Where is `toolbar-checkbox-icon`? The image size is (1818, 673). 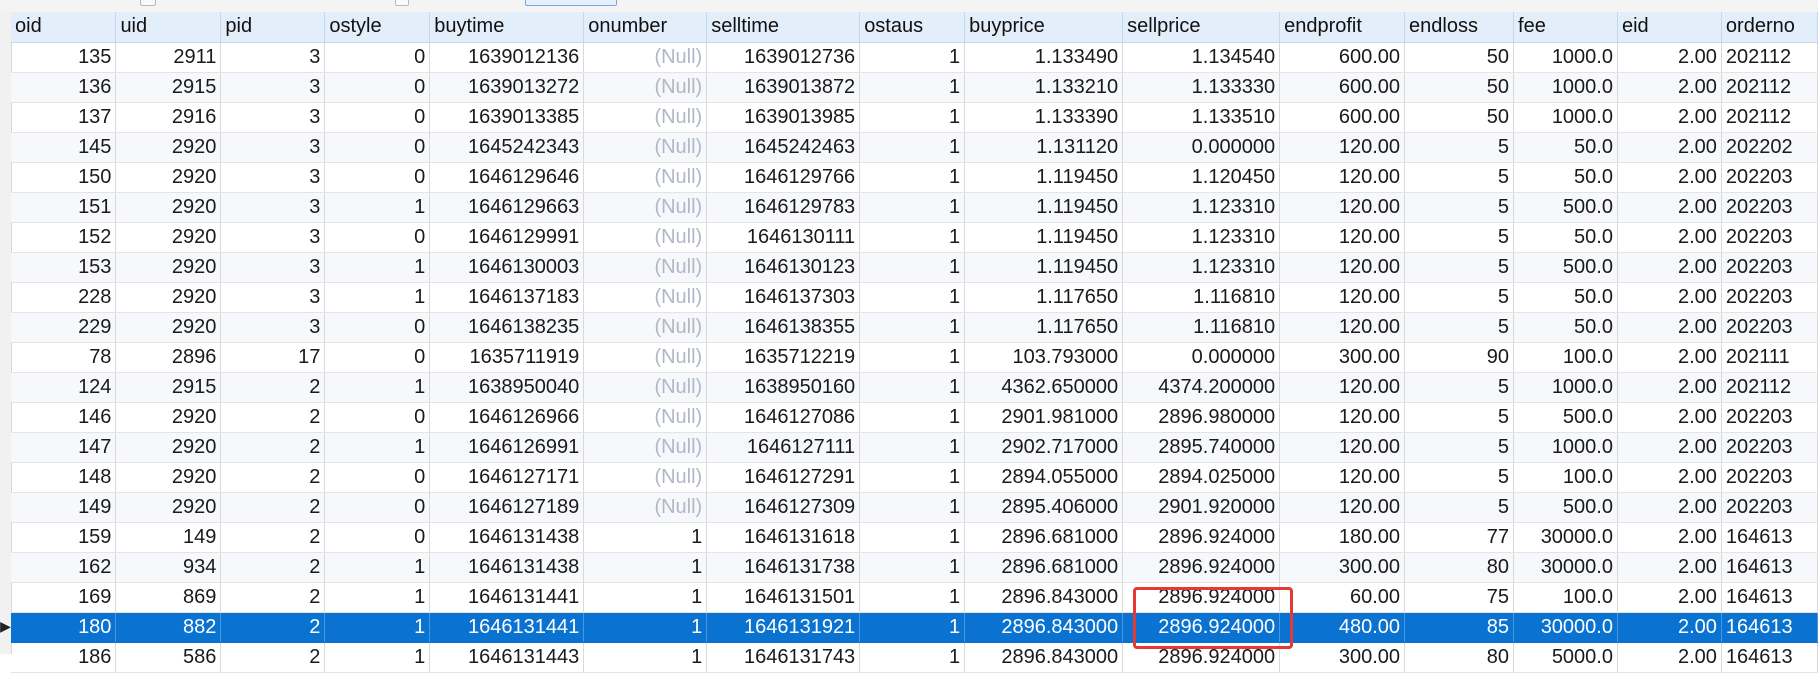 toolbar-checkbox-icon is located at coordinates (148, 3).